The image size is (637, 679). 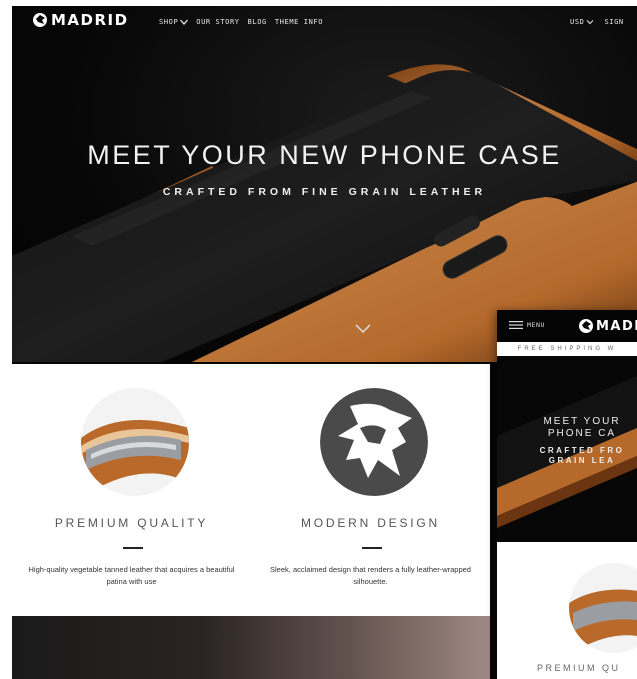 I want to click on mobile-hero: MEET YOUR PHONE CA CRAFTED FRO GRAIN LEA, so click(x=567, y=449).